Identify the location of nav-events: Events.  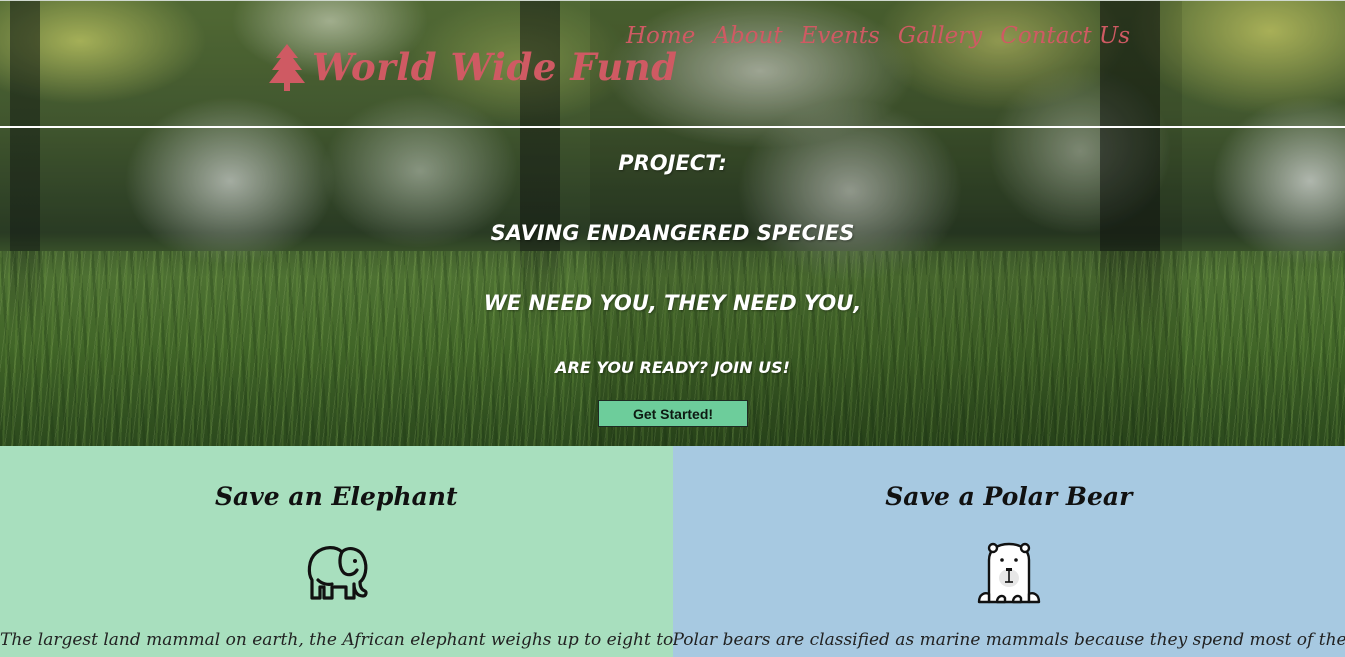
(840, 36).